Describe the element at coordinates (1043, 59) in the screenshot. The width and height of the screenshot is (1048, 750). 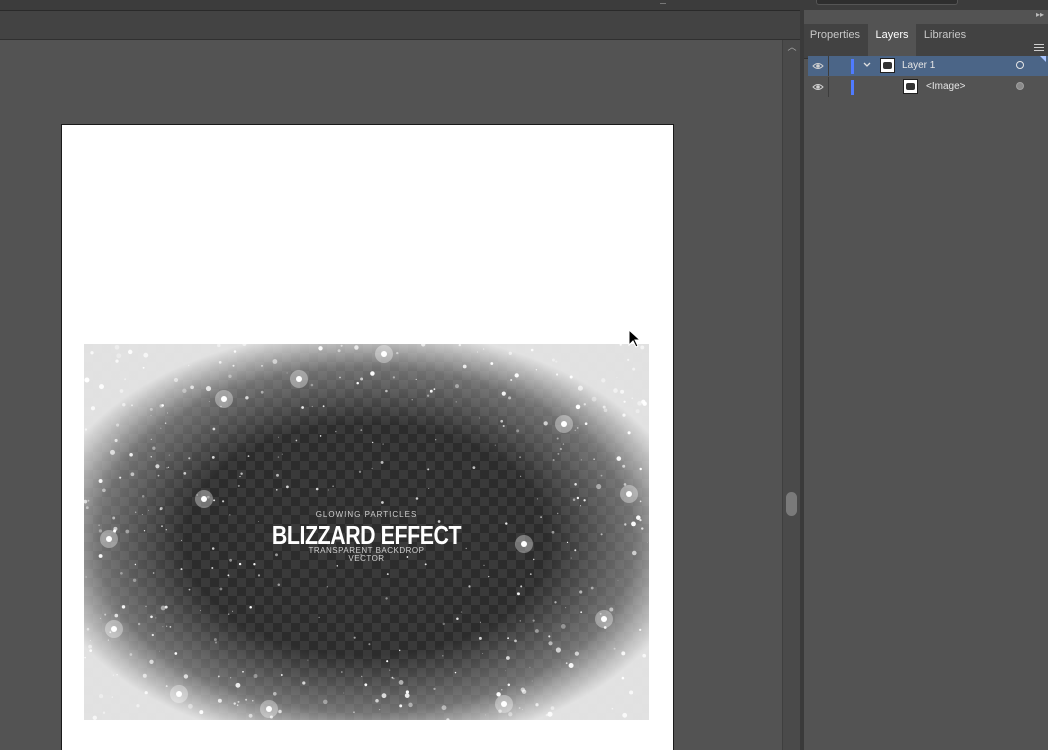
I see `selection-corner-indicator` at that location.